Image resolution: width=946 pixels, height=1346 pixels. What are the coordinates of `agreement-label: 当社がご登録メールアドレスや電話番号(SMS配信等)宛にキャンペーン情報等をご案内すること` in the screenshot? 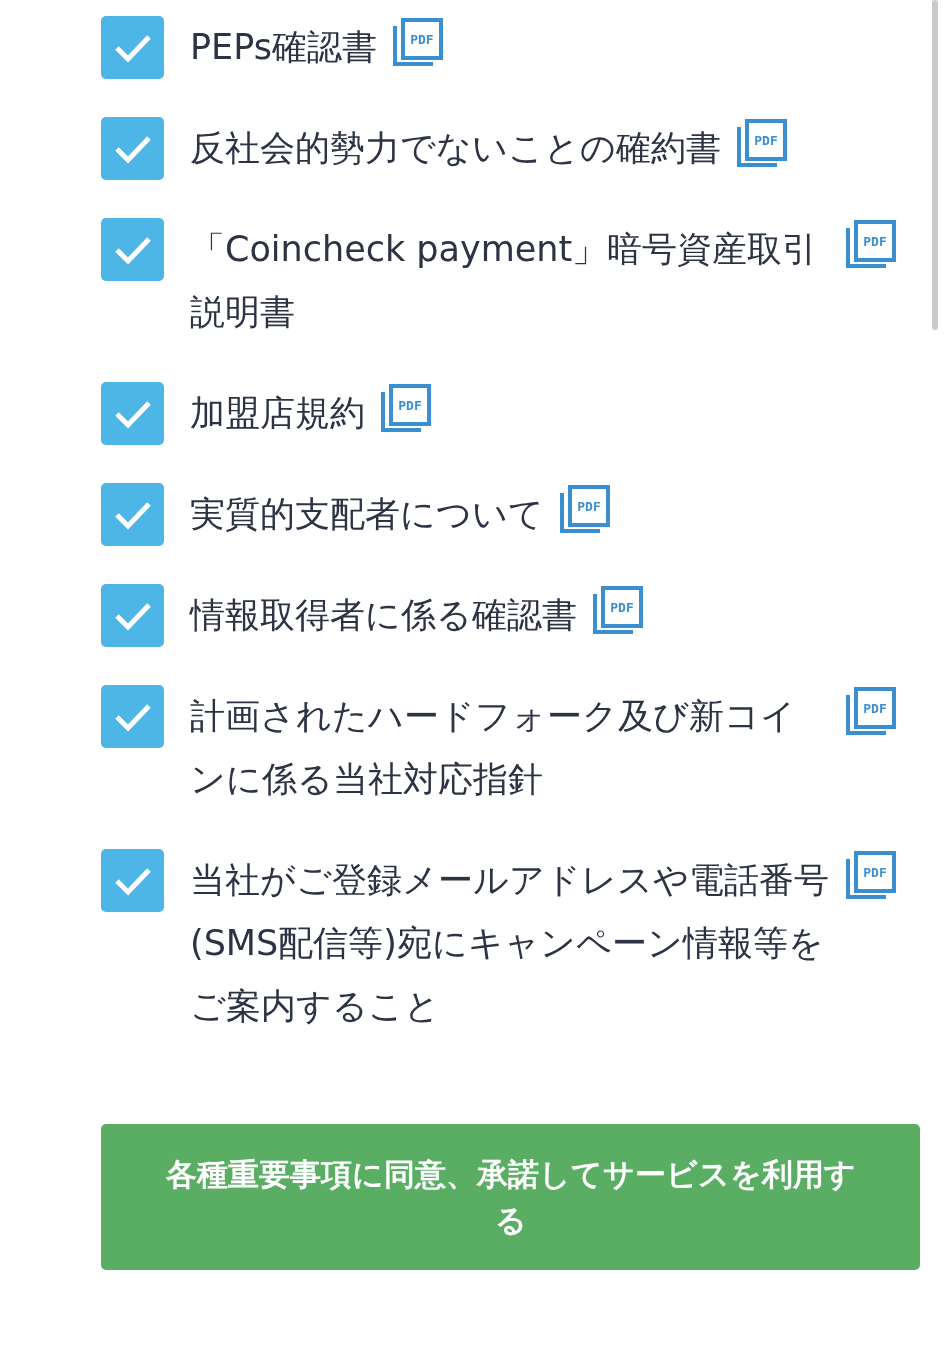 It's located at (510, 943).